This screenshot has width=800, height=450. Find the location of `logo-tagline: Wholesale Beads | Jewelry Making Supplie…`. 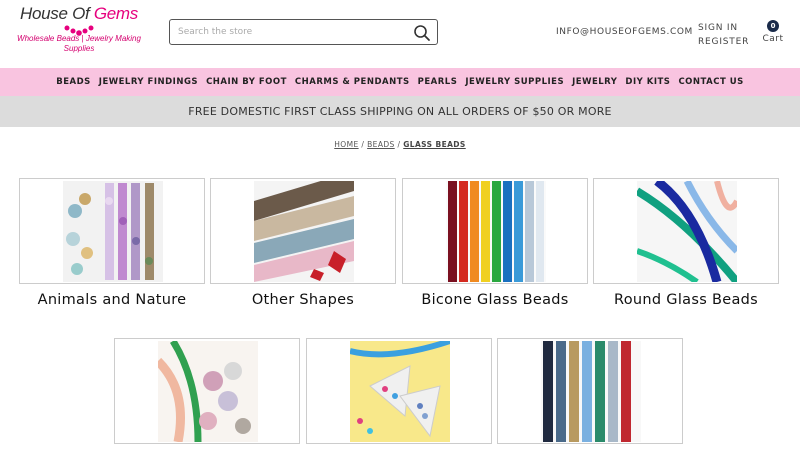

logo-tagline: Wholesale Beads | Jewelry Making Supplie… is located at coordinates (79, 43).